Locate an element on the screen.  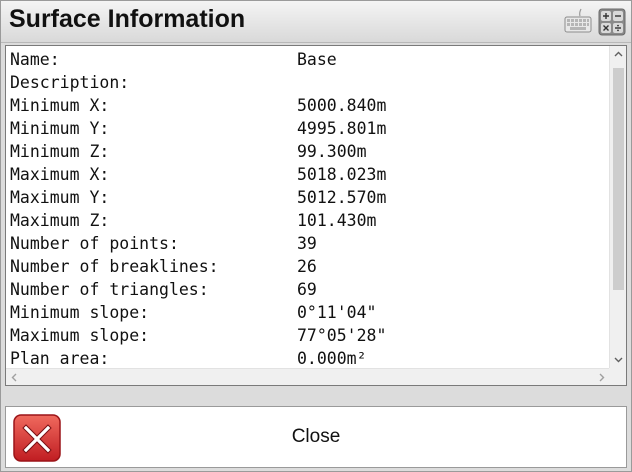
info-row: Maximum X: 5018.023m is located at coordinates (305, 174).